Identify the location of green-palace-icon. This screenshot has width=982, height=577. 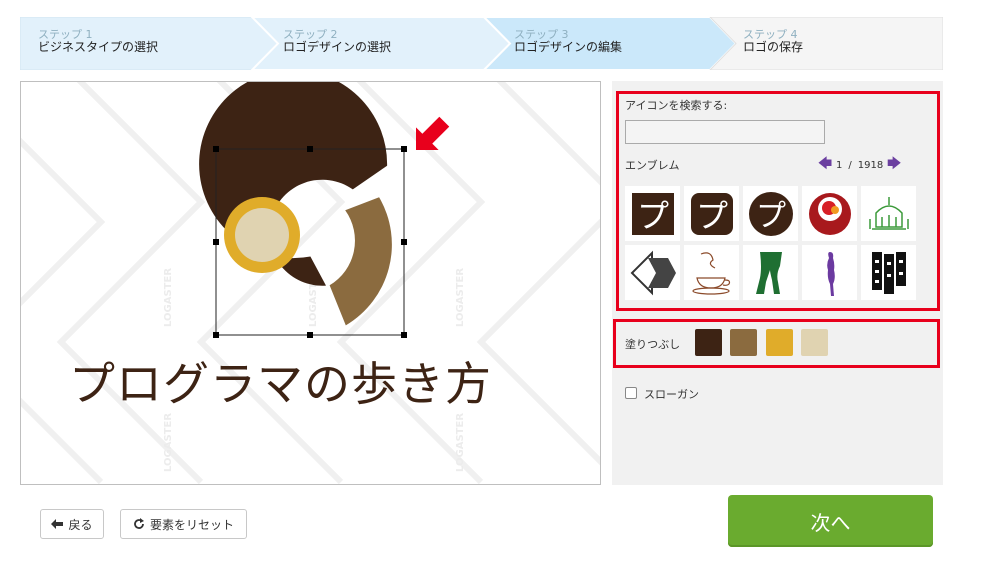
(888, 213).